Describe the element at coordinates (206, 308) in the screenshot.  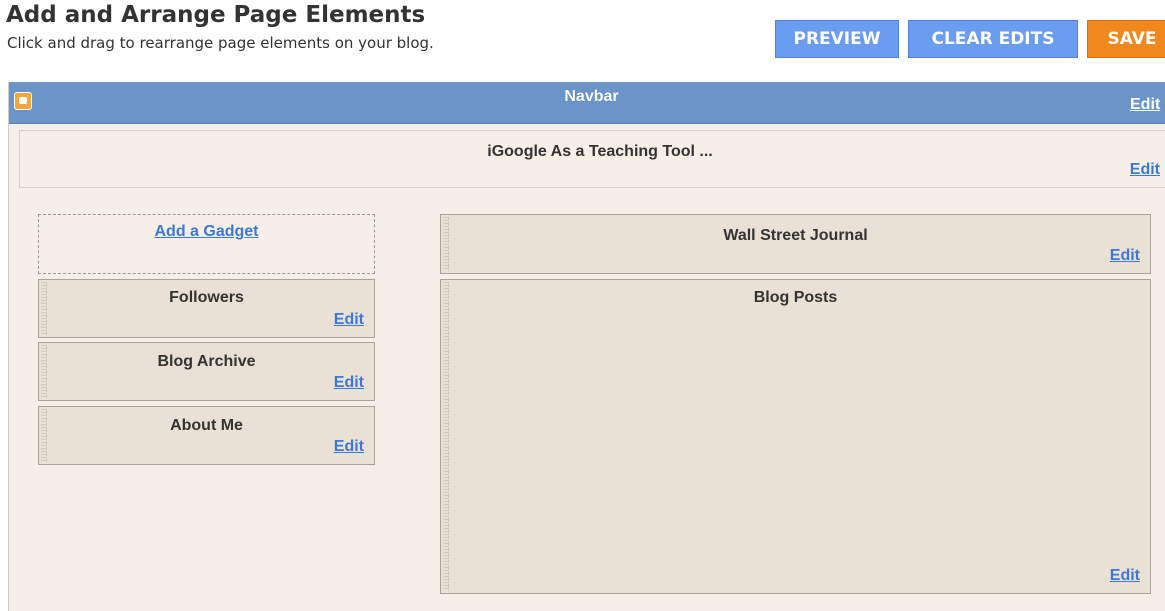
I see `gadget-followers: Followers Edit` at that location.